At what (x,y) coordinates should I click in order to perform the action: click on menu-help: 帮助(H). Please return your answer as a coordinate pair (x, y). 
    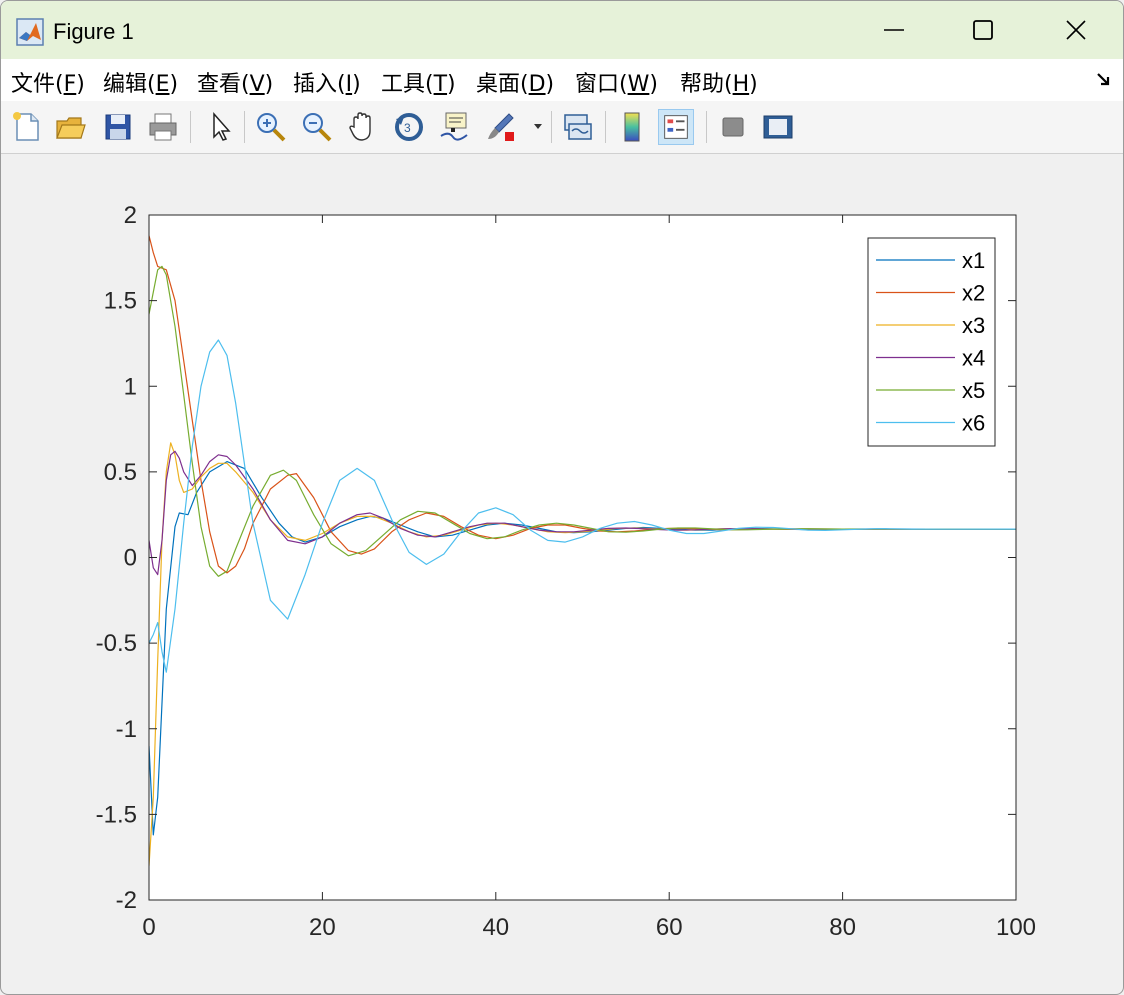
    Looking at the image, I should click on (719, 82).